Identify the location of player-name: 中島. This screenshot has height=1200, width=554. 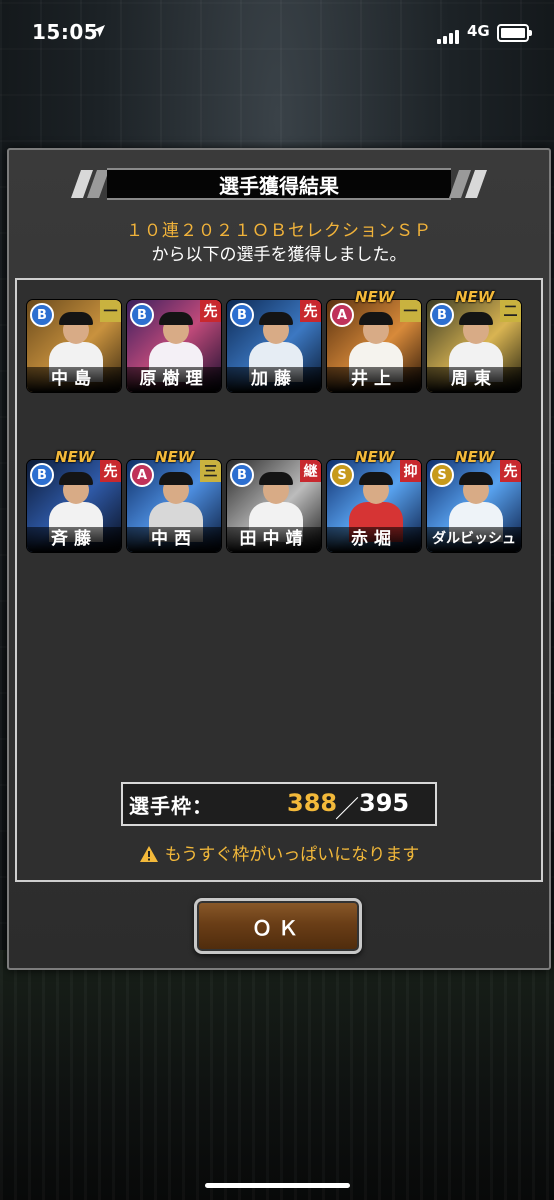
(74, 379).